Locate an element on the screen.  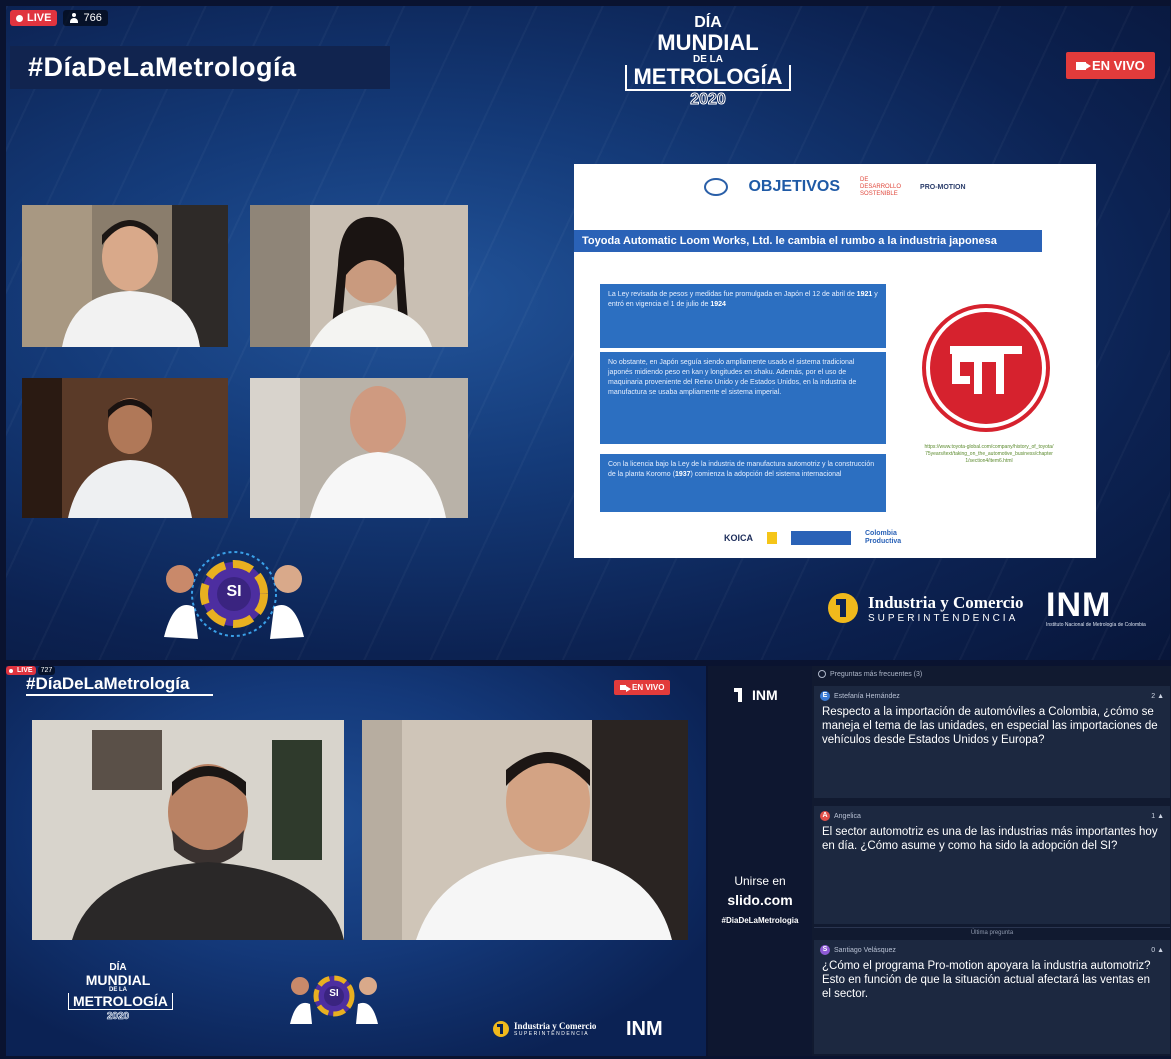
participant-4-video is located at coordinates (359, 448).